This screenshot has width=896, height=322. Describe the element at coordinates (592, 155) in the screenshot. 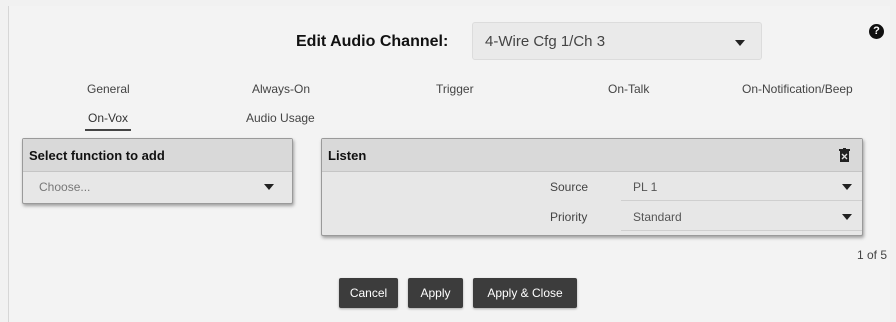

I see `listen-panel-header: Listen` at that location.